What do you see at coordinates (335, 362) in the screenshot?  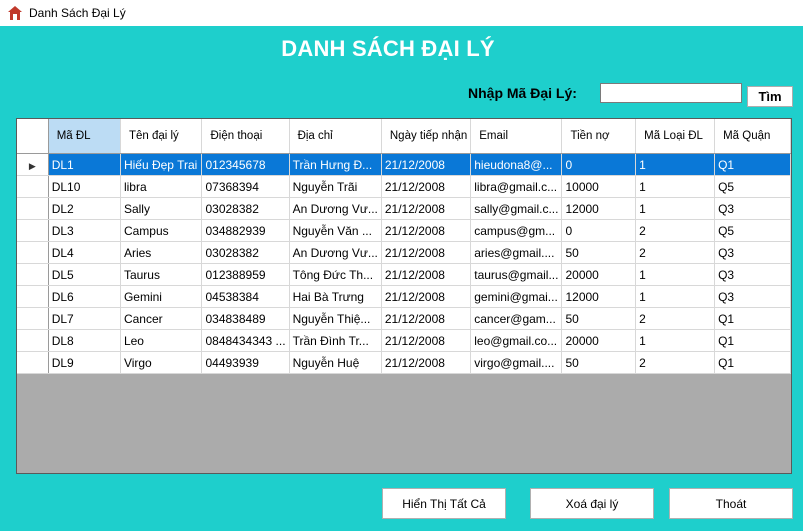 I see `table-cell: Nguyễn Huệ` at bounding box center [335, 362].